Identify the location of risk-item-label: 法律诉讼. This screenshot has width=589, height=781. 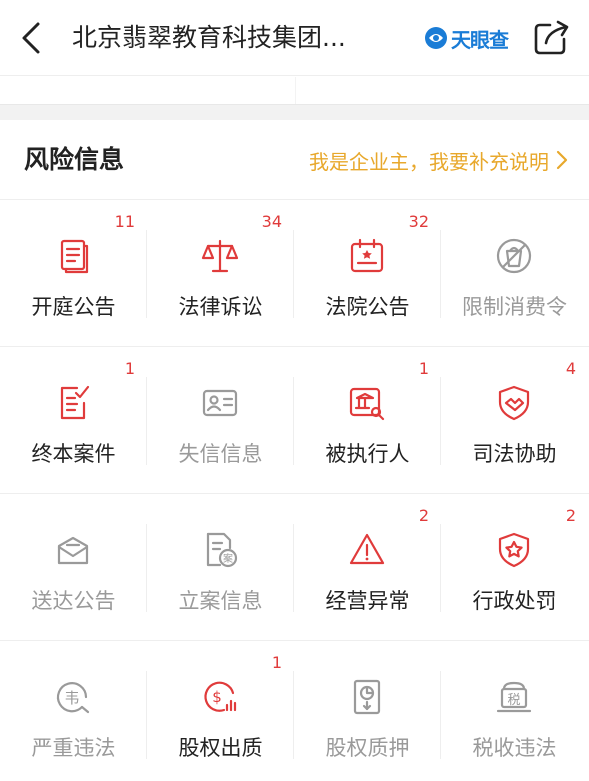
(220, 307).